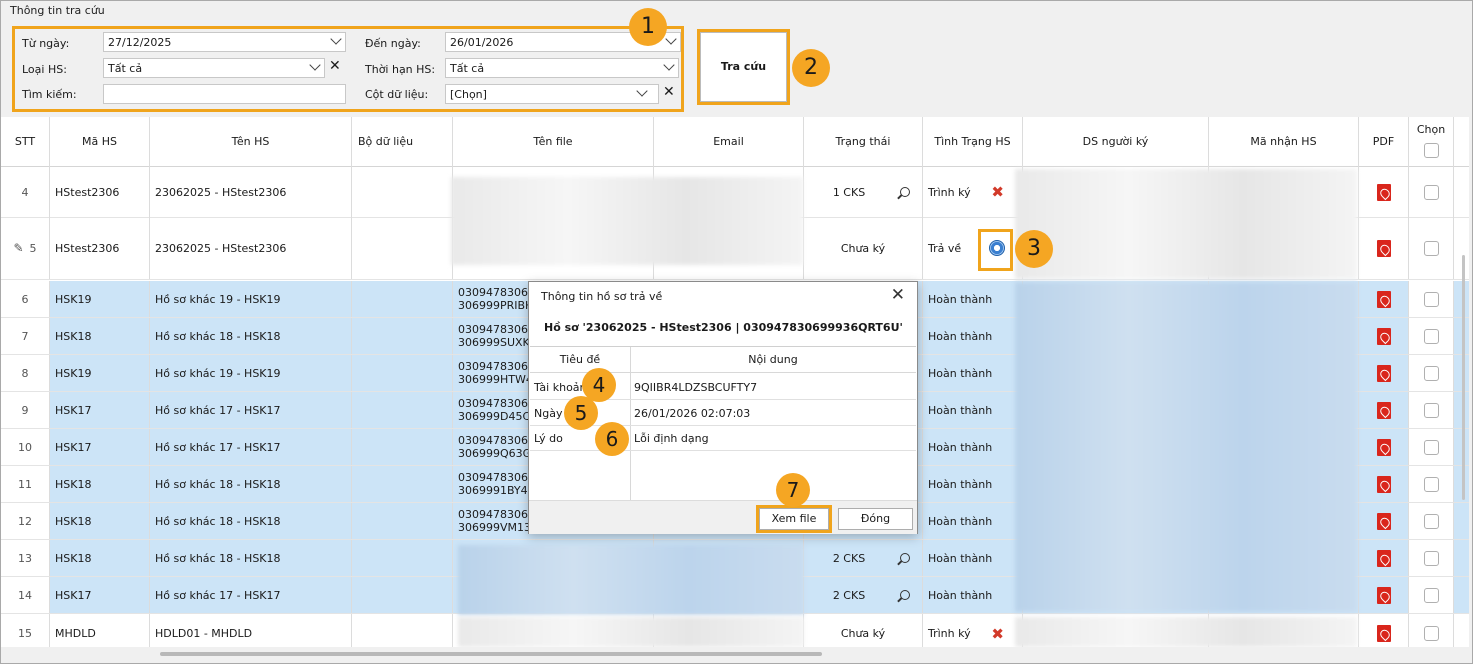  I want to click on col-header-stt: STT, so click(25, 142).